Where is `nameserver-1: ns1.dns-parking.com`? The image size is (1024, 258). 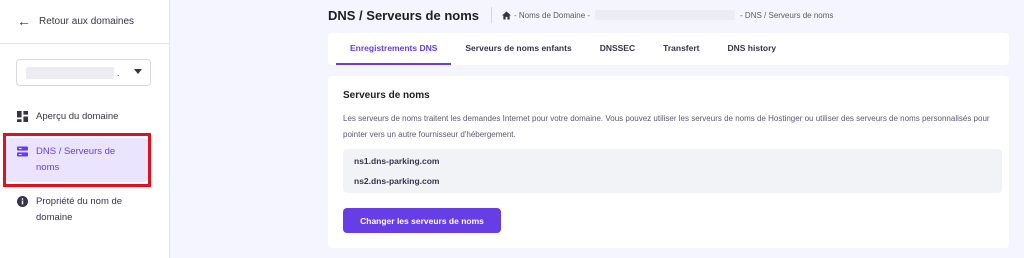
nameserver-1: ns1.dns-parking.com is located at coordinates (397, 161).